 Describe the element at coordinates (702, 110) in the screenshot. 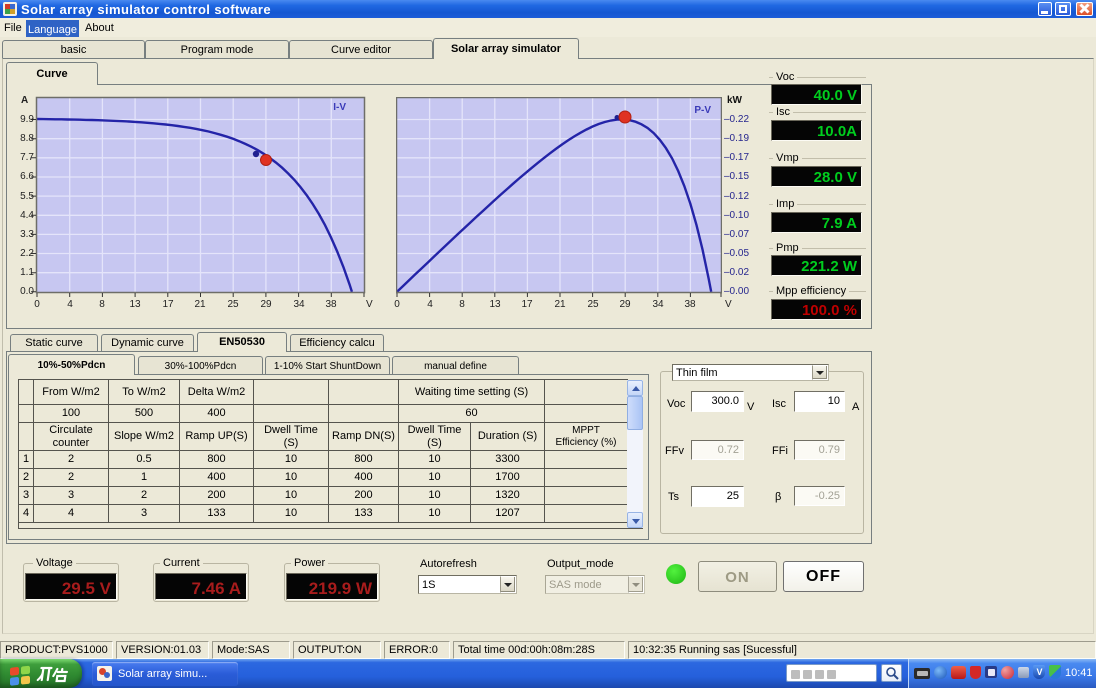

I see `svg-text: P-V` at that location.